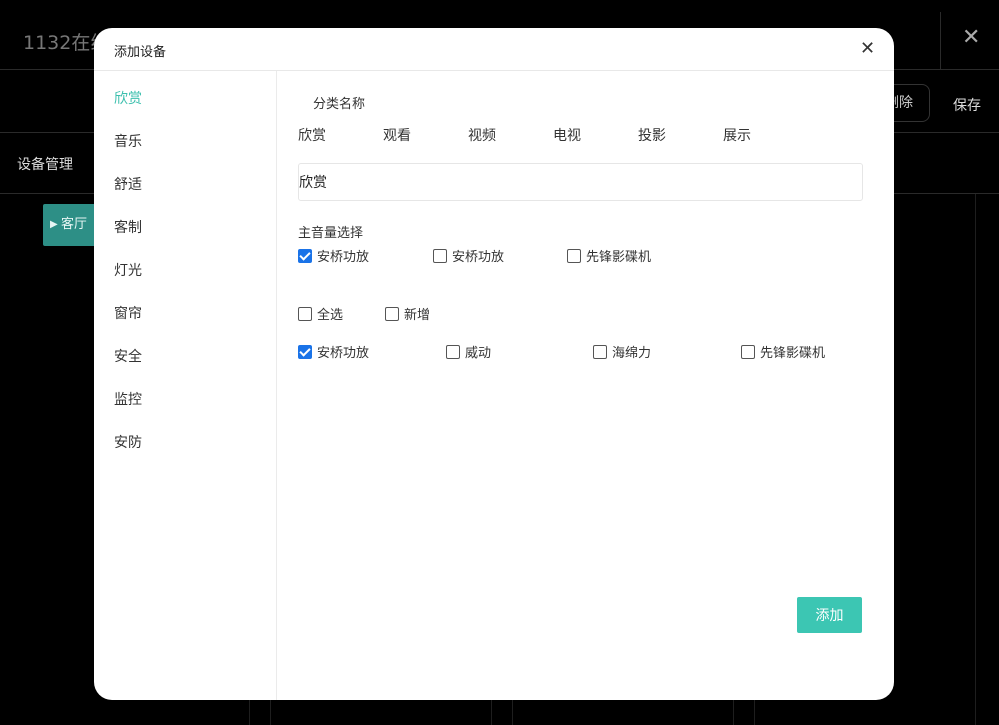 The width and height of the screenshot is (999, 725). I want to click on sidebar-item-monitor: 监控, so click(128, 399).